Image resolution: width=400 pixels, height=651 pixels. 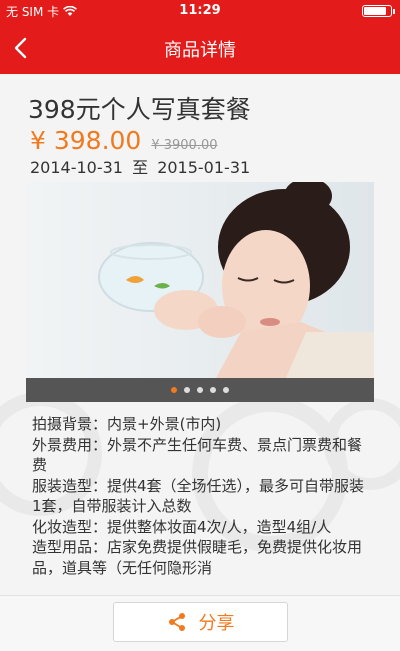 I want to click on status-time: 11:29, so click(x=200, y=10).